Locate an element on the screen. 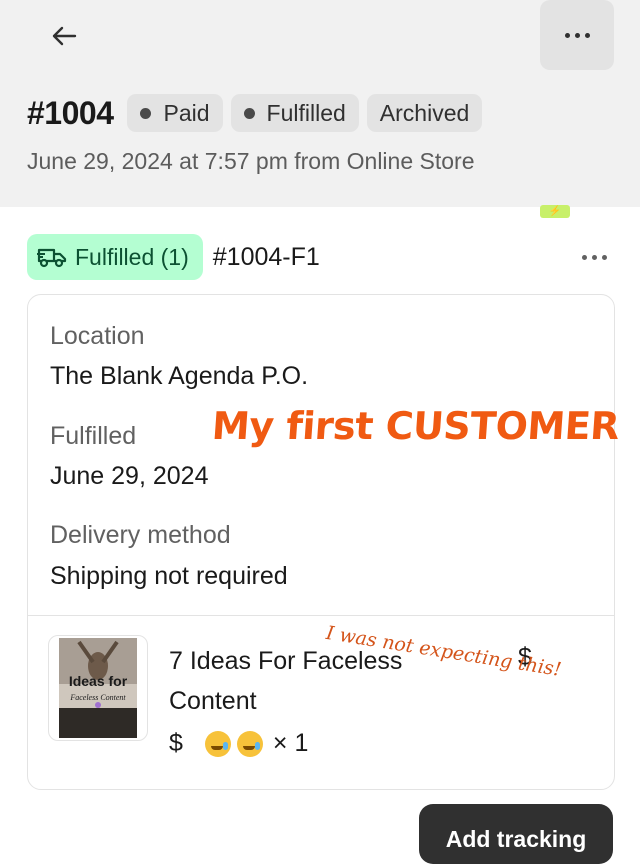  archived-badge: Archived is located at coordinates (424, 113).